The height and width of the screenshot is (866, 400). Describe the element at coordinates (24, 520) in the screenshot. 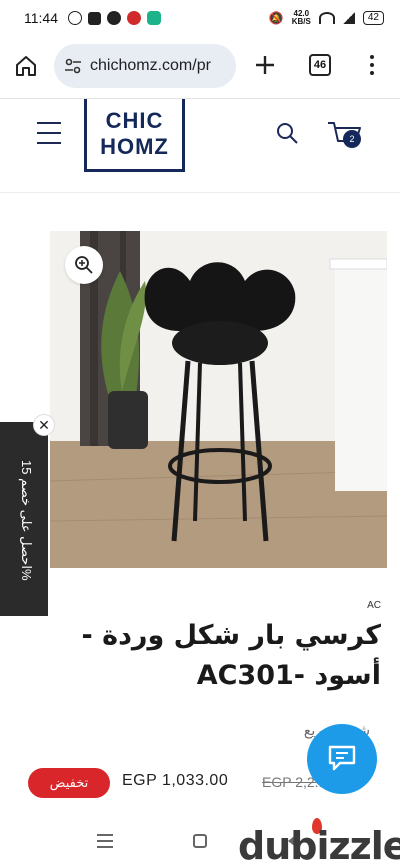

I see `promo-text: احصل على خصم 15%` at that location.